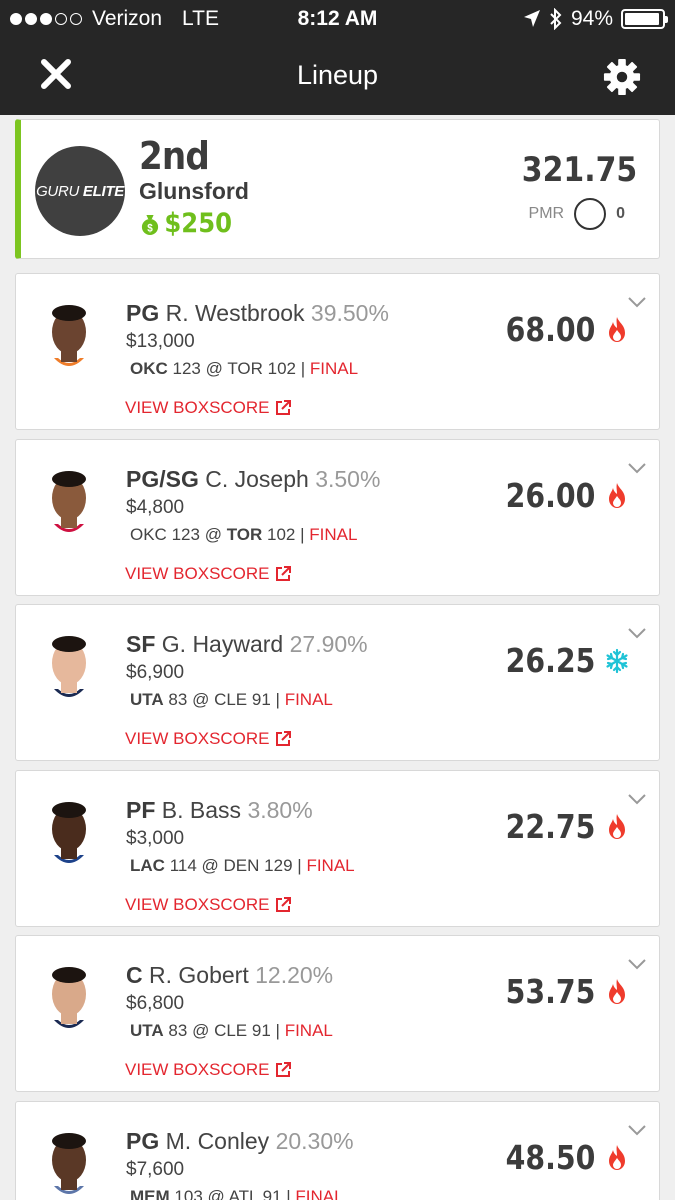  I want to click on away-team: UTA, so click(147, 1030).